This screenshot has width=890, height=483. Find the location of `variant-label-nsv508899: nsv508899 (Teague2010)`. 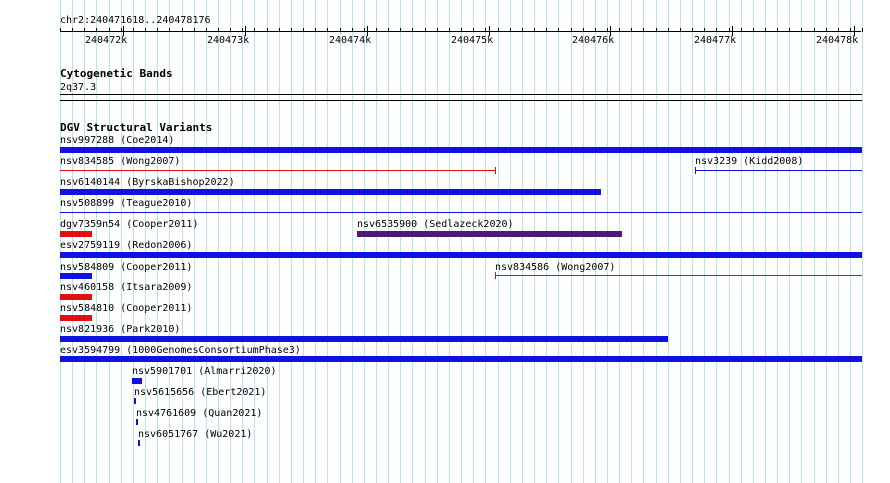

variant-label-nsv508899: nsv508899 (Teague2010) is located at coordinates (126, 203).